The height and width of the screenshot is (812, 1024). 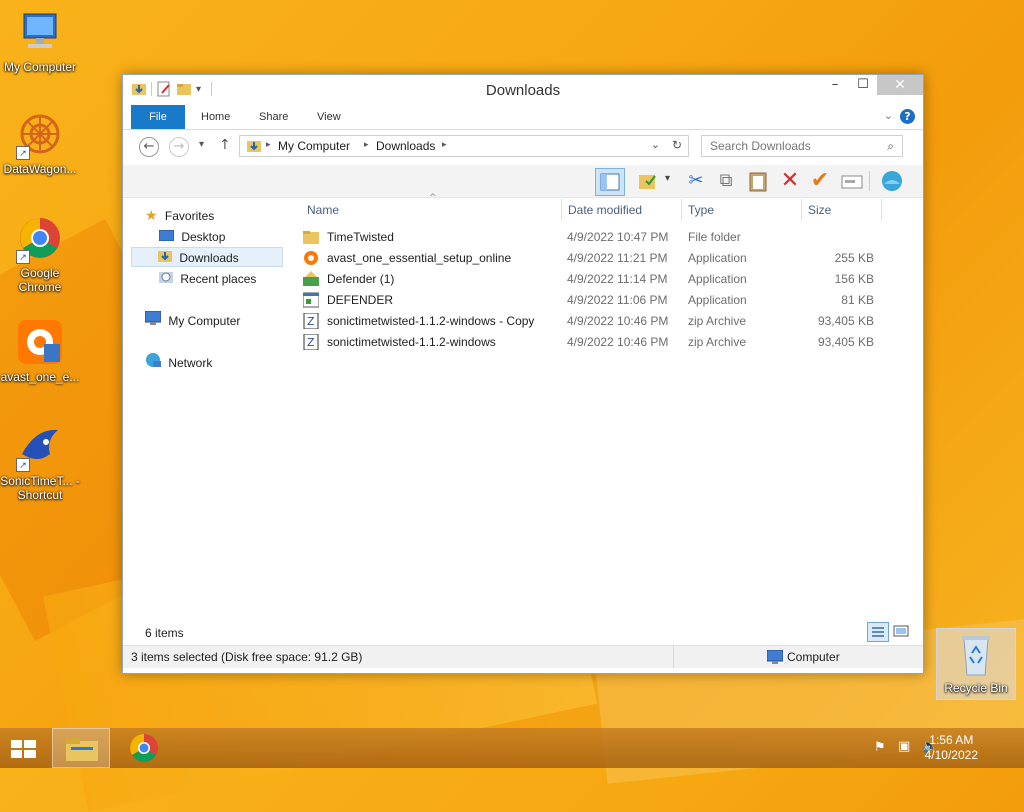 I want to click on close-button: ✕, so click(x=900, y=85).